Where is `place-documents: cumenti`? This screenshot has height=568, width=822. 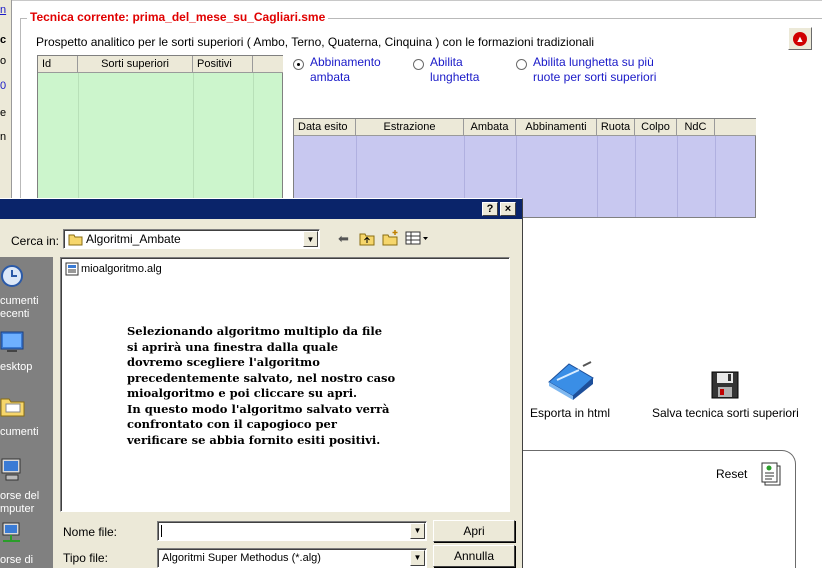
place-documents: cumenti is located at coordinates (26, 432).